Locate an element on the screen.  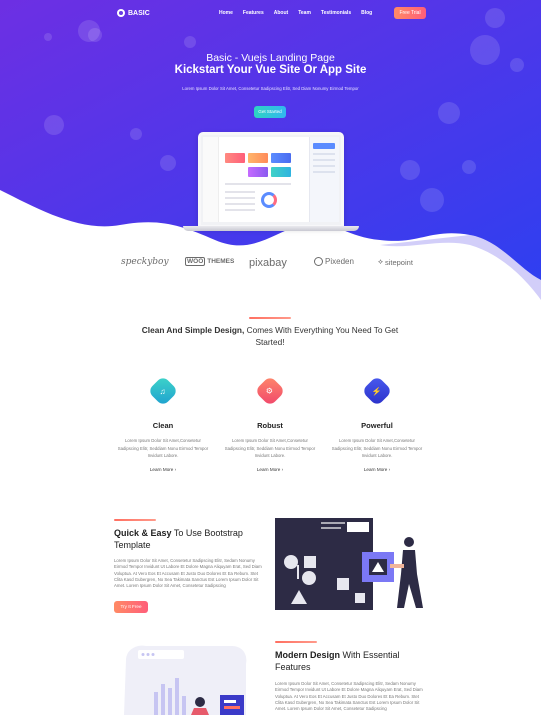
logo-speckyboy: speckyboy is located at coordinates (145, 262).